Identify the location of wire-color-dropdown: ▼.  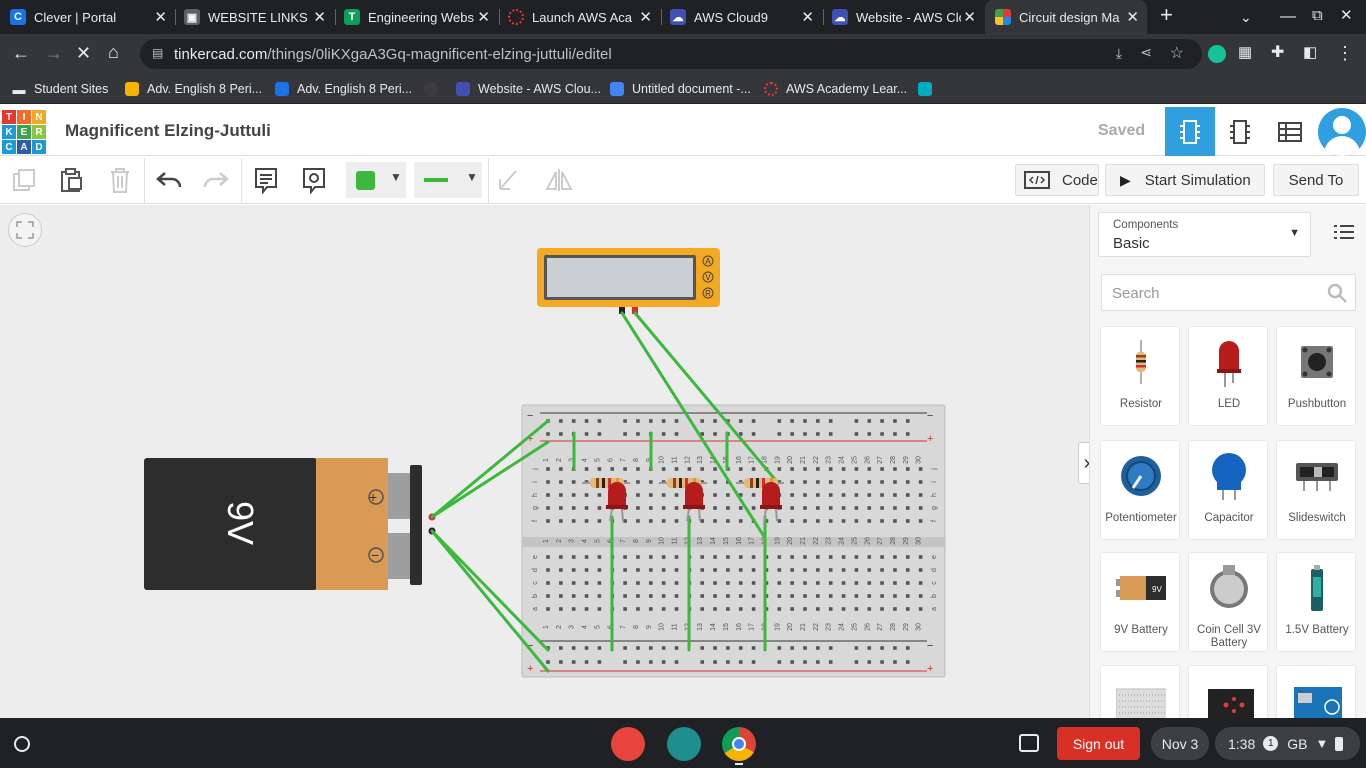
(376, 180).